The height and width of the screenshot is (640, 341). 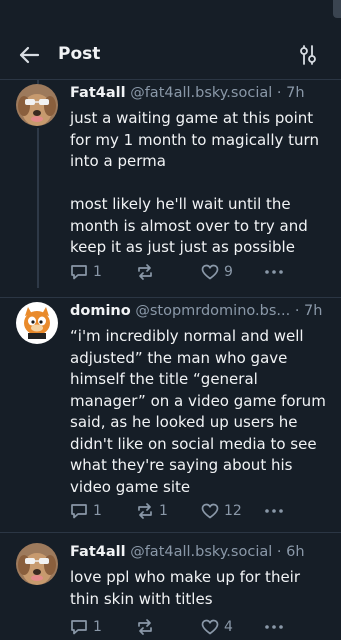 What do you see at coordinates (308, 55) in the screenshot?
I see `sliders-icon` at bounding box center [308, 55].